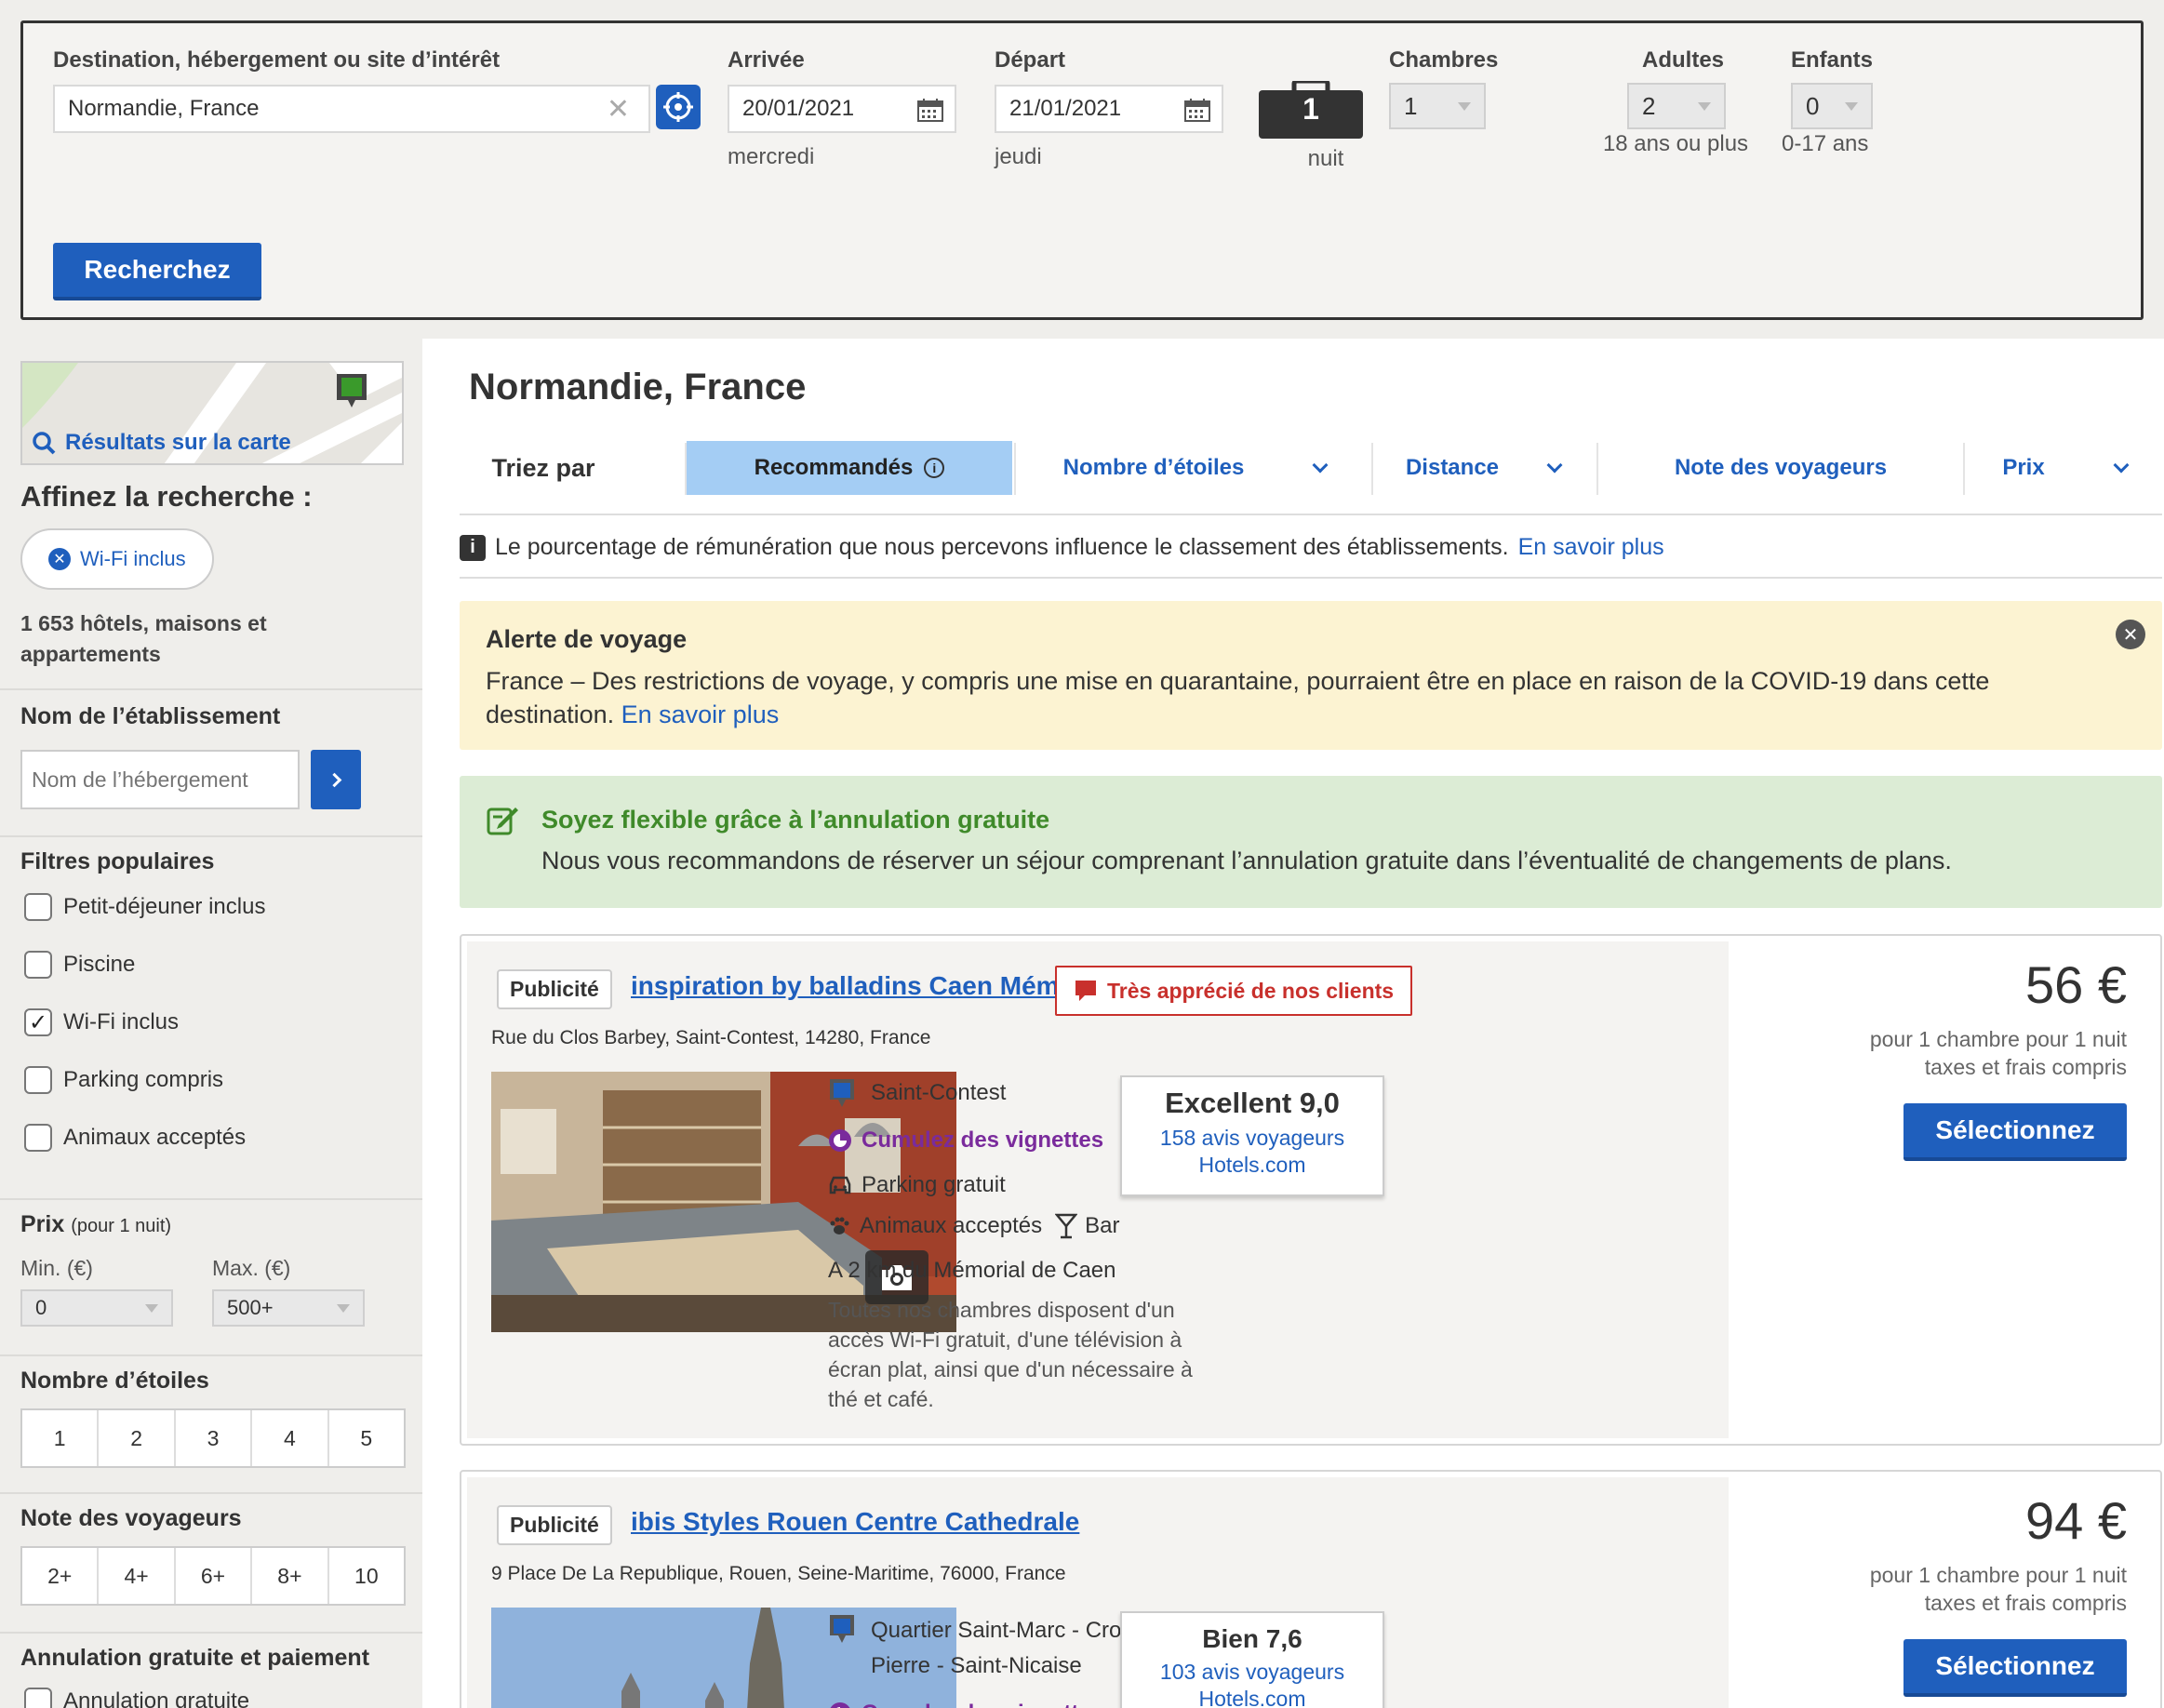 The width and height of the screenshot is (2164, 1708). What do you see at coordinates (123, 1080) in the screenshot?
I see `filter-parking: Parking compris` at bounding box center [123, 1080].